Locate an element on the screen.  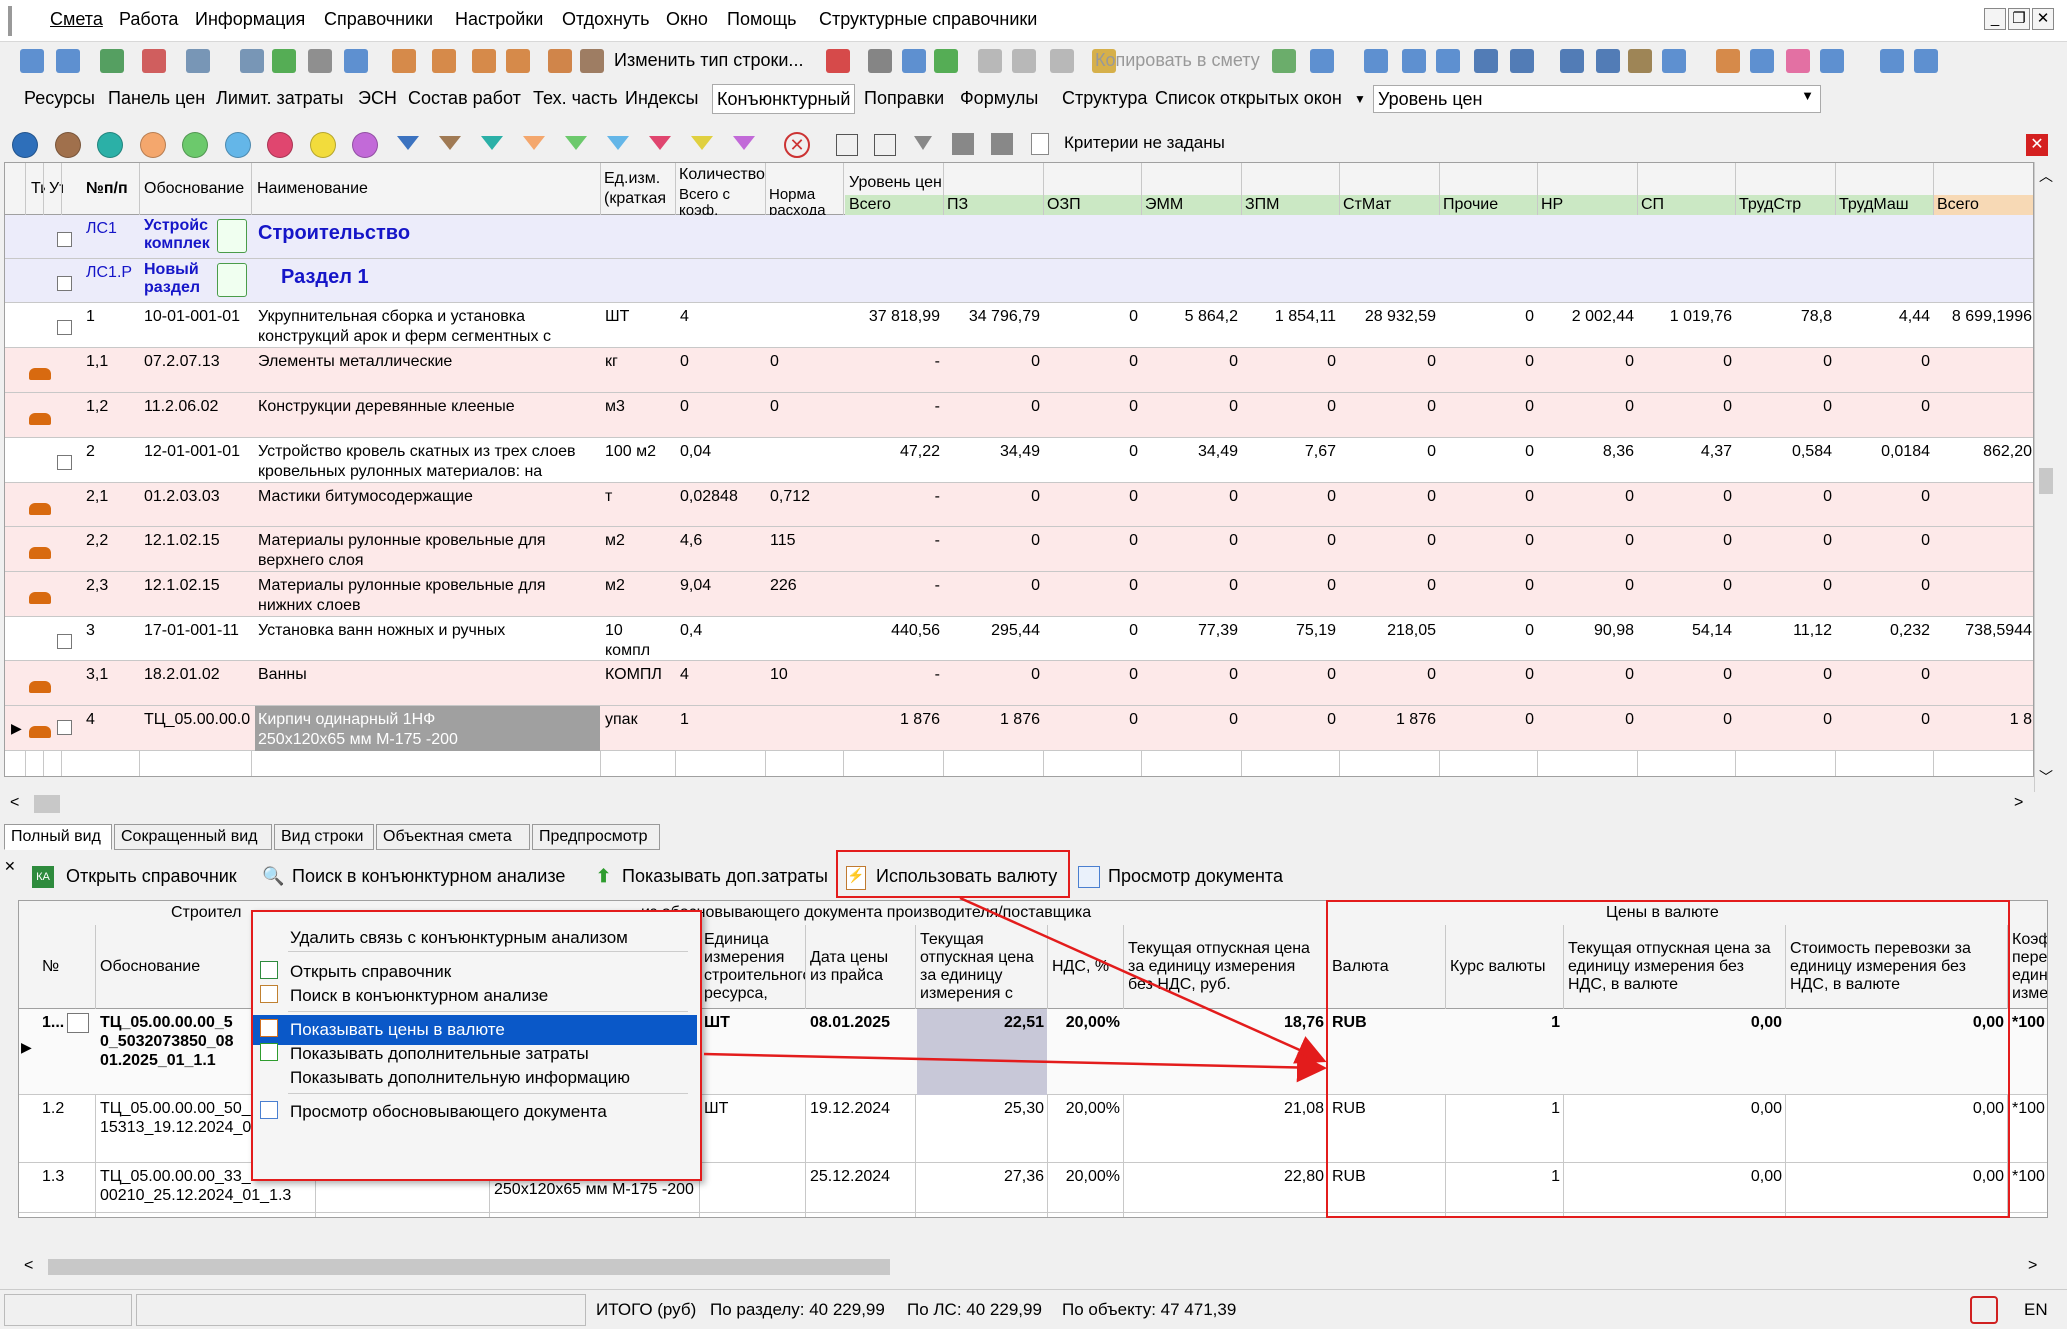
col-header-5: СтМат is located at coordinates (1389, 206).